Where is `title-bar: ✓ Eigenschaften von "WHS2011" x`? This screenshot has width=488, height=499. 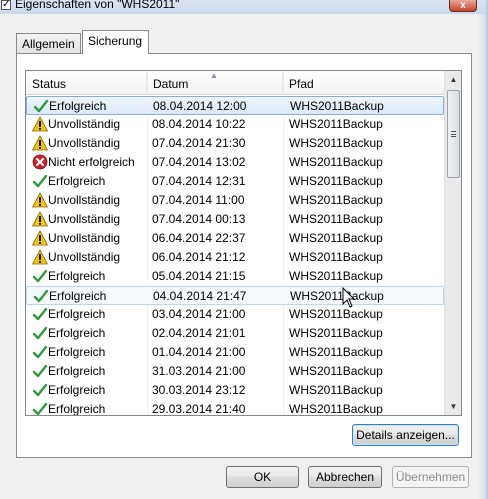
title-bar: ✓ Eigenschaften von "WHS2011" x is located at coordinates (243, 7).